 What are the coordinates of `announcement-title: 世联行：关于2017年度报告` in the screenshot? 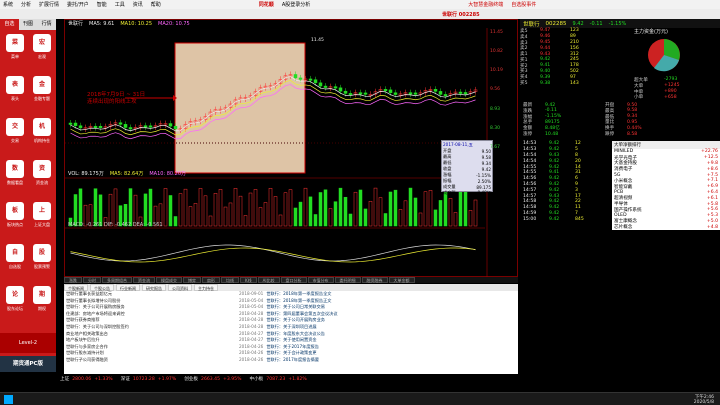 It's located at (292, 347).